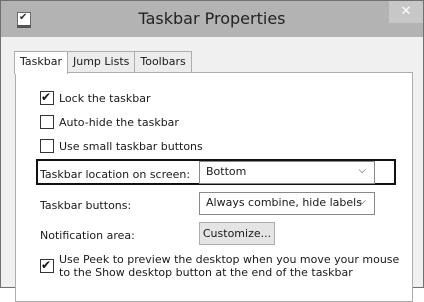 Image resolution: width=424 pixels, height=302 pixels. I want to click on taskbar-buttons-value: Always combine, hide labels, so click(284, 202).